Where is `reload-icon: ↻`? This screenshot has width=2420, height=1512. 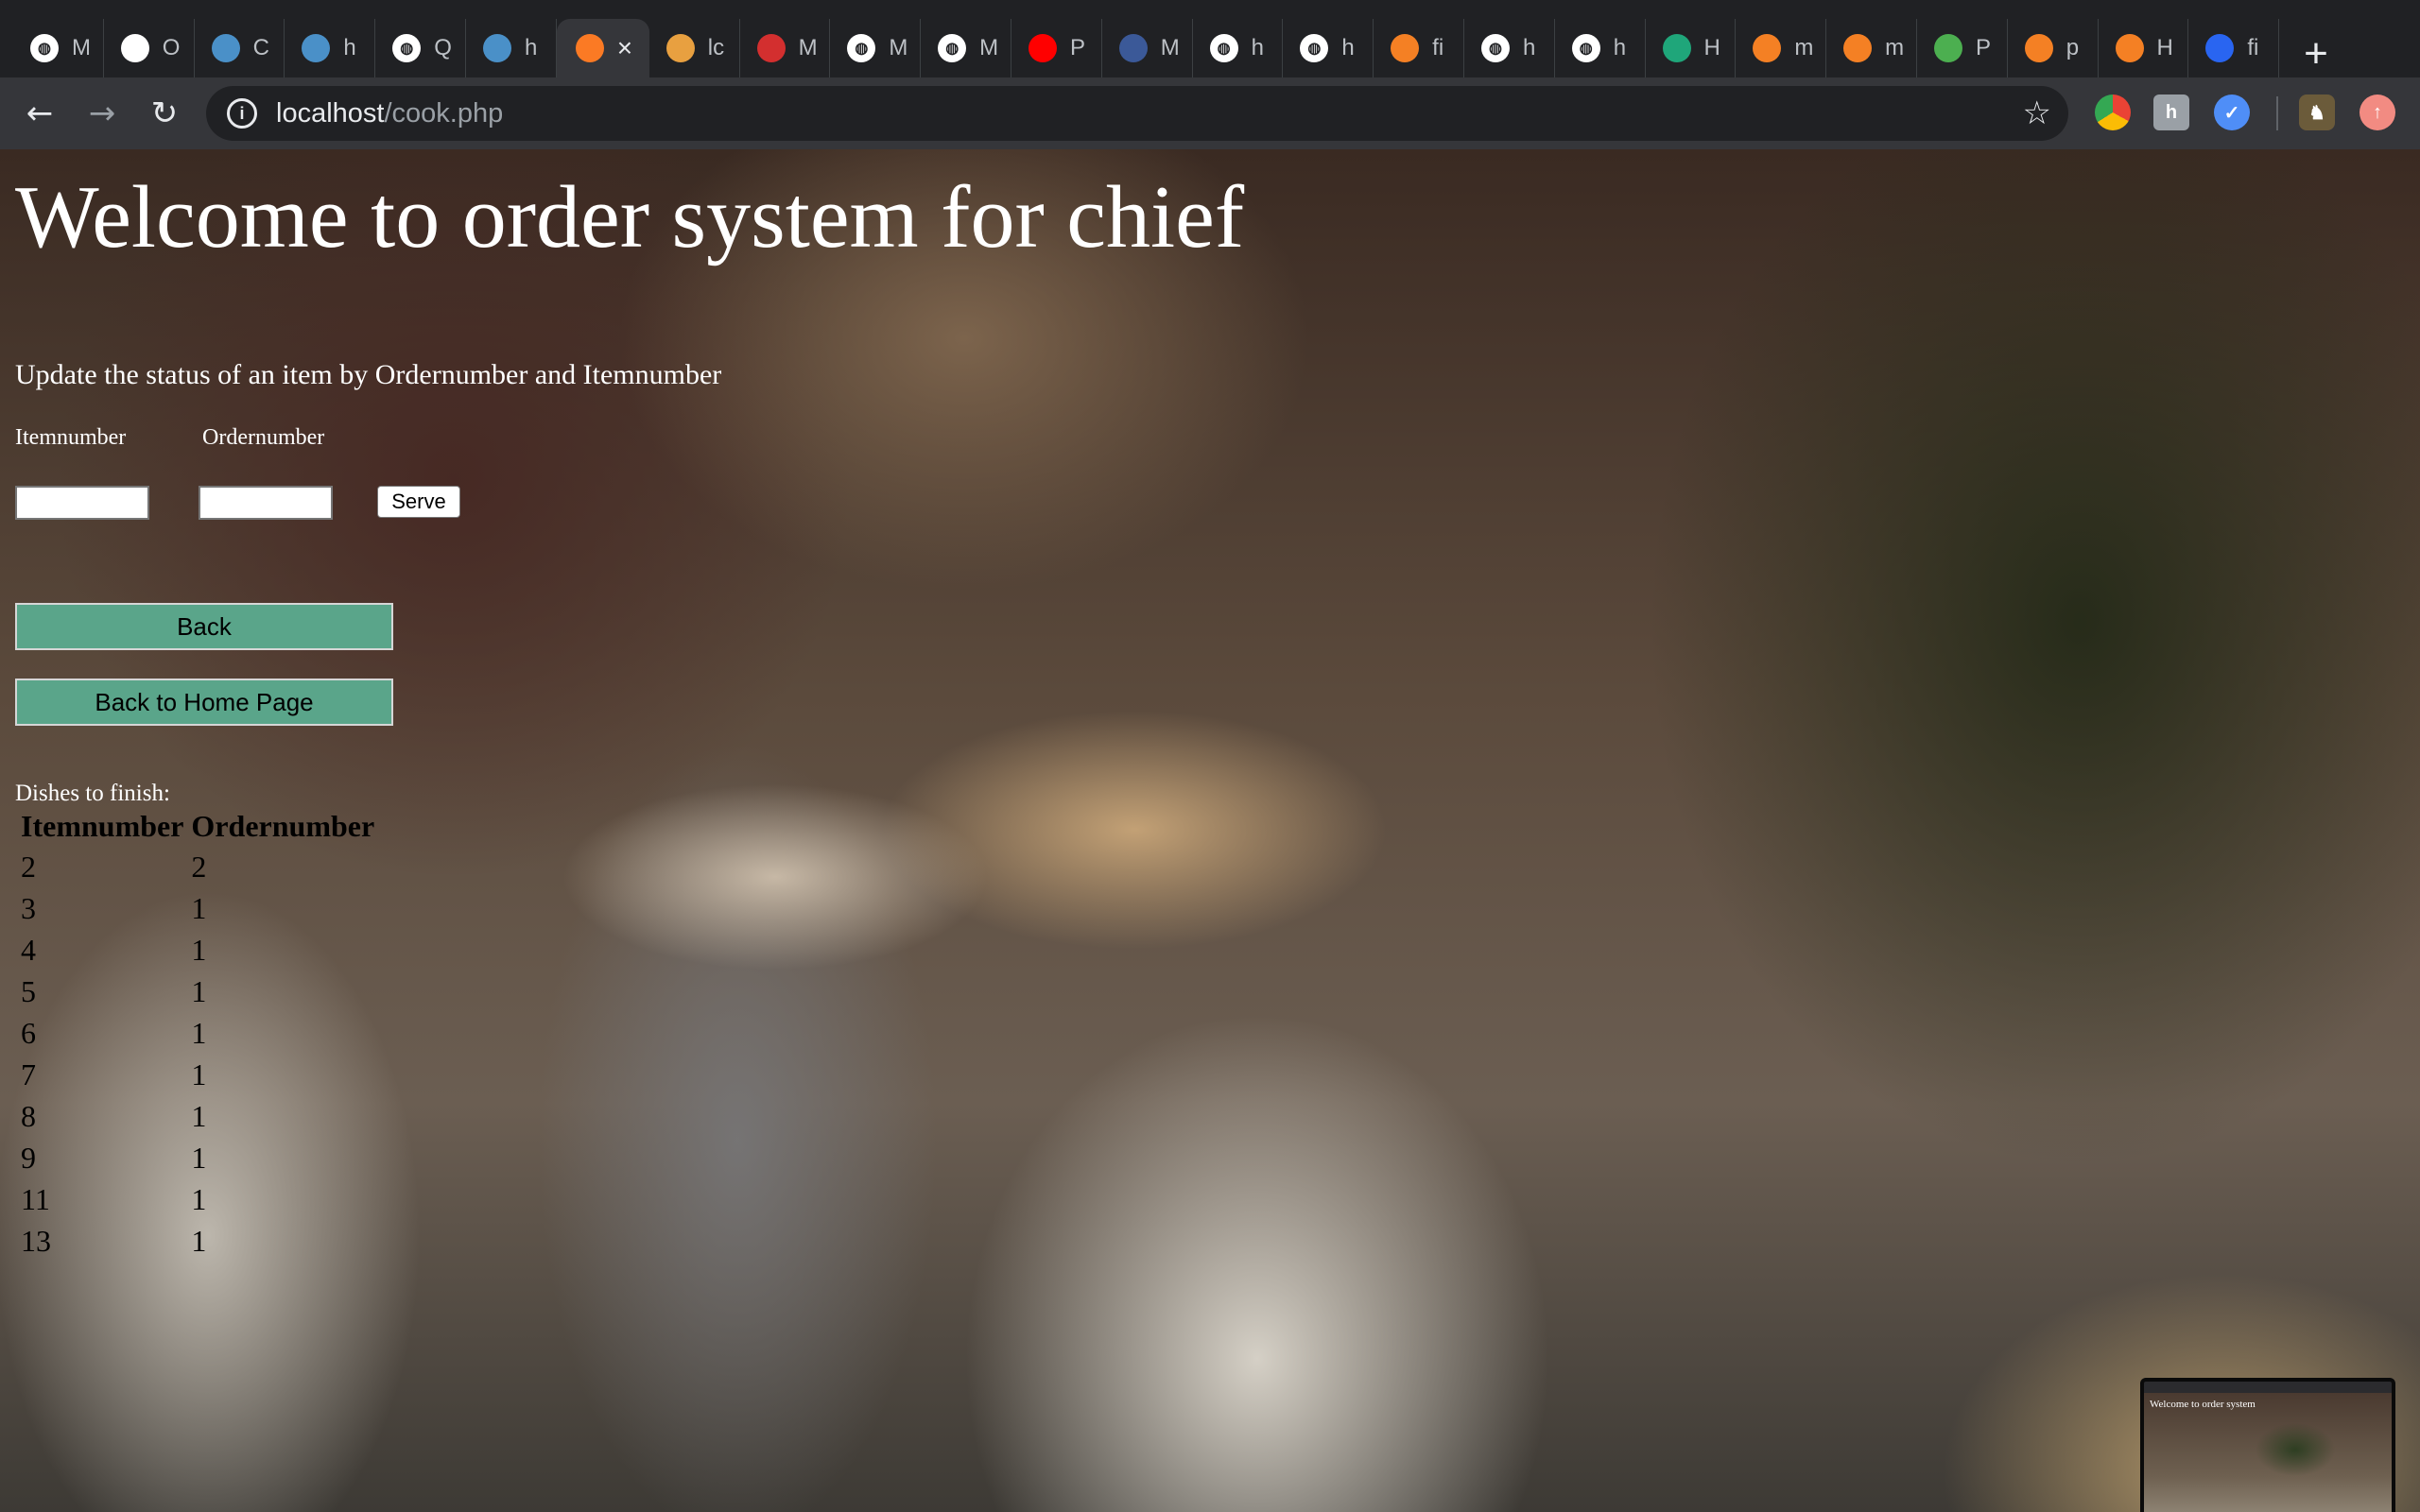 reload-icon: ↻ is located at coordinates (164, 113).